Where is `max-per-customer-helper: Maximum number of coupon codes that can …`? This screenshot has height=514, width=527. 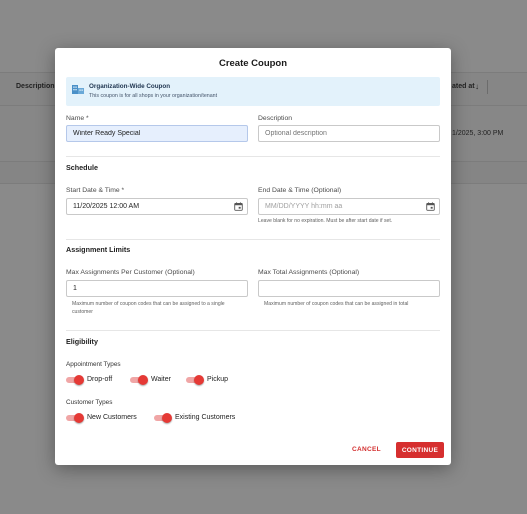
max-per-customer-helper: Maximum number of coupon codes that can … is located at coordinates (148, 308).